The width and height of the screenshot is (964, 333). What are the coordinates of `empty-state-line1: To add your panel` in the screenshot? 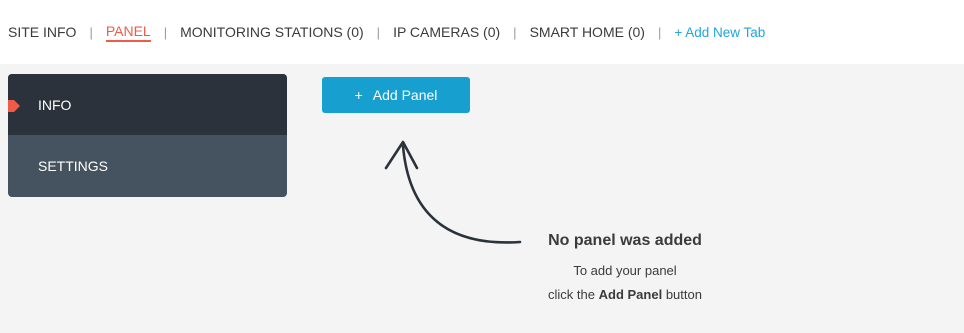 It's located at (625, 270).